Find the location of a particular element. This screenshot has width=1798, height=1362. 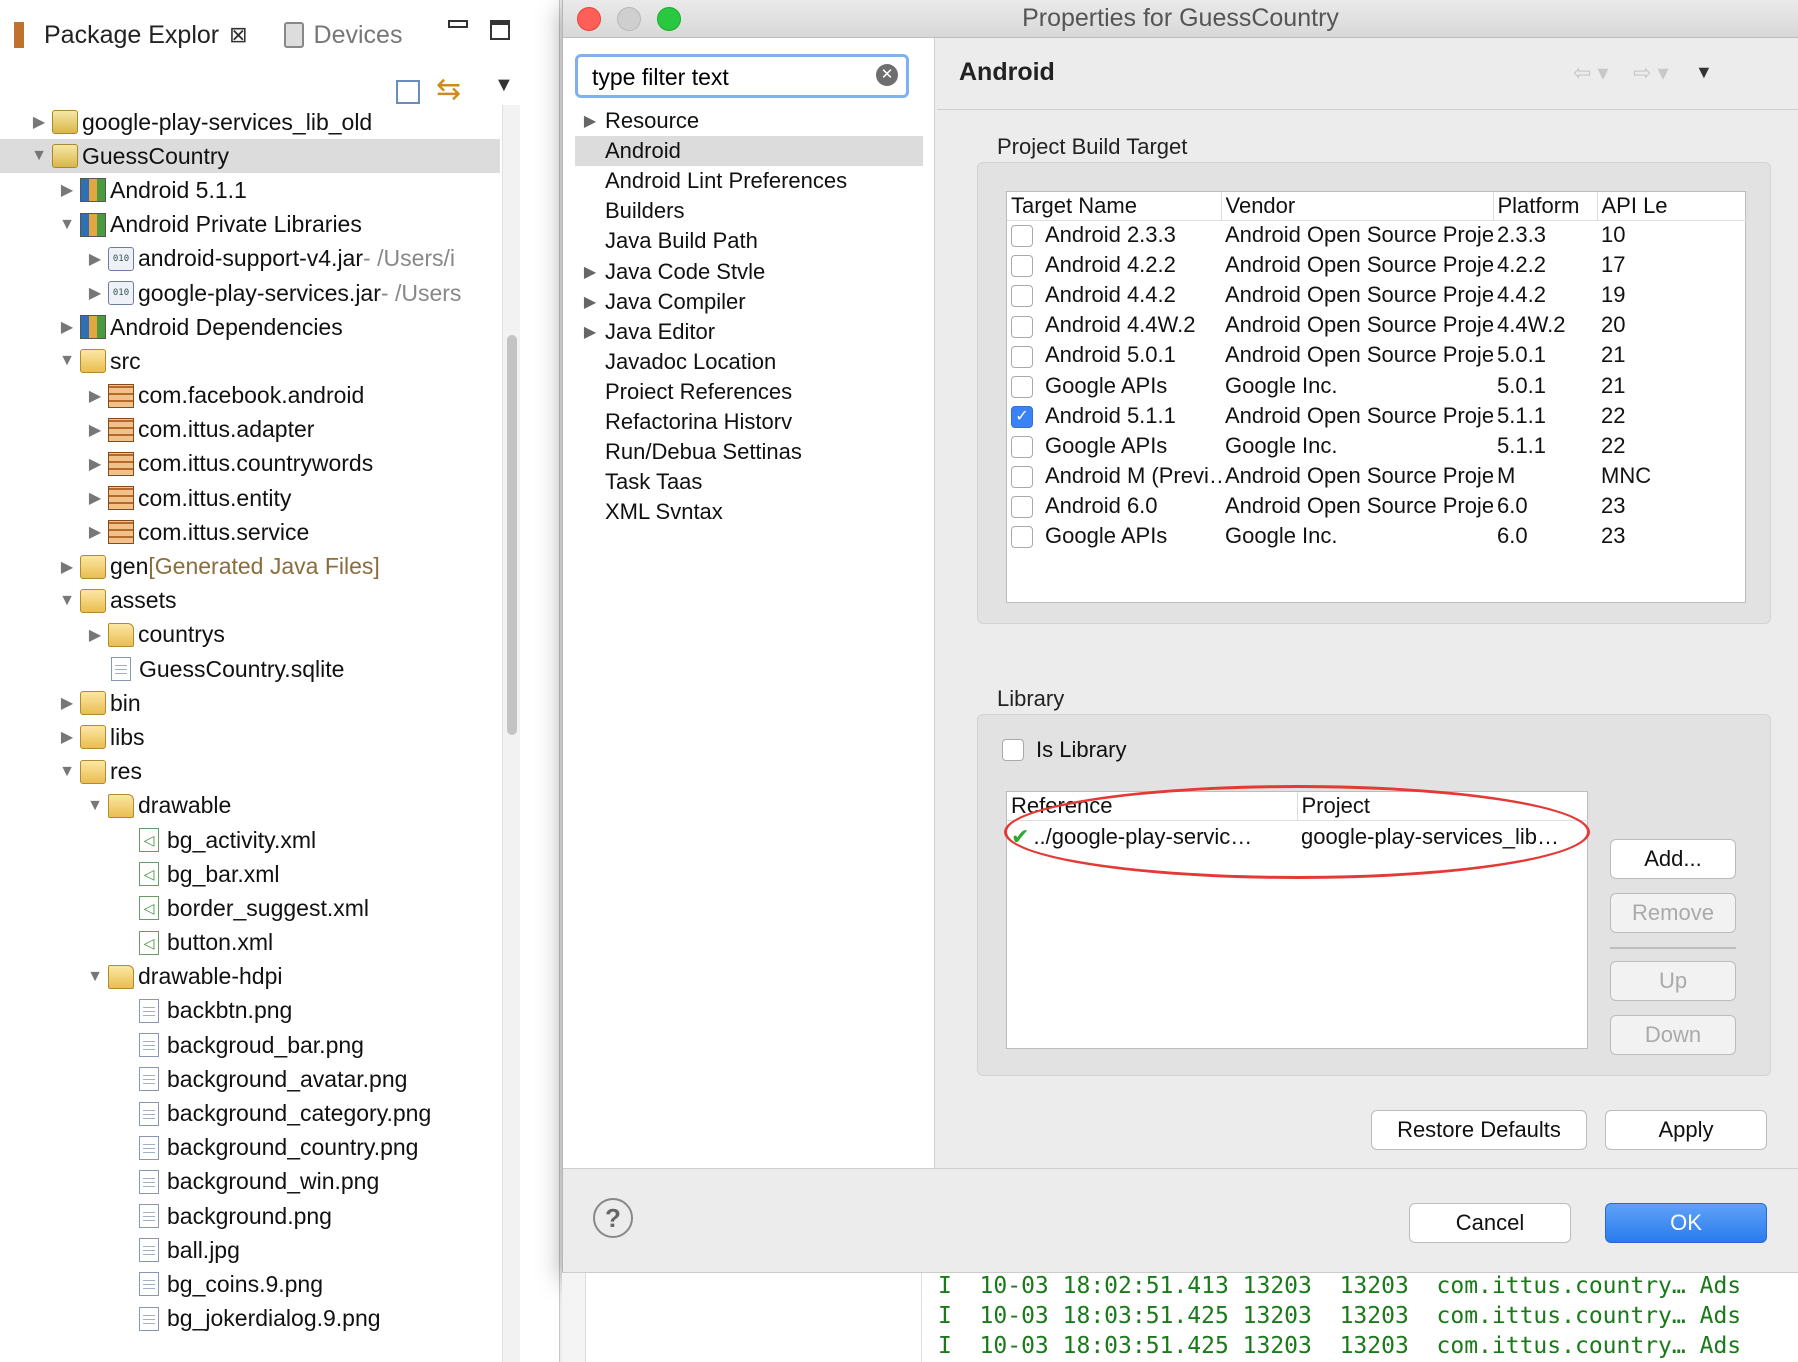

tree-item: ◁ bg_bar.xml is located at coordinates (250, 874).